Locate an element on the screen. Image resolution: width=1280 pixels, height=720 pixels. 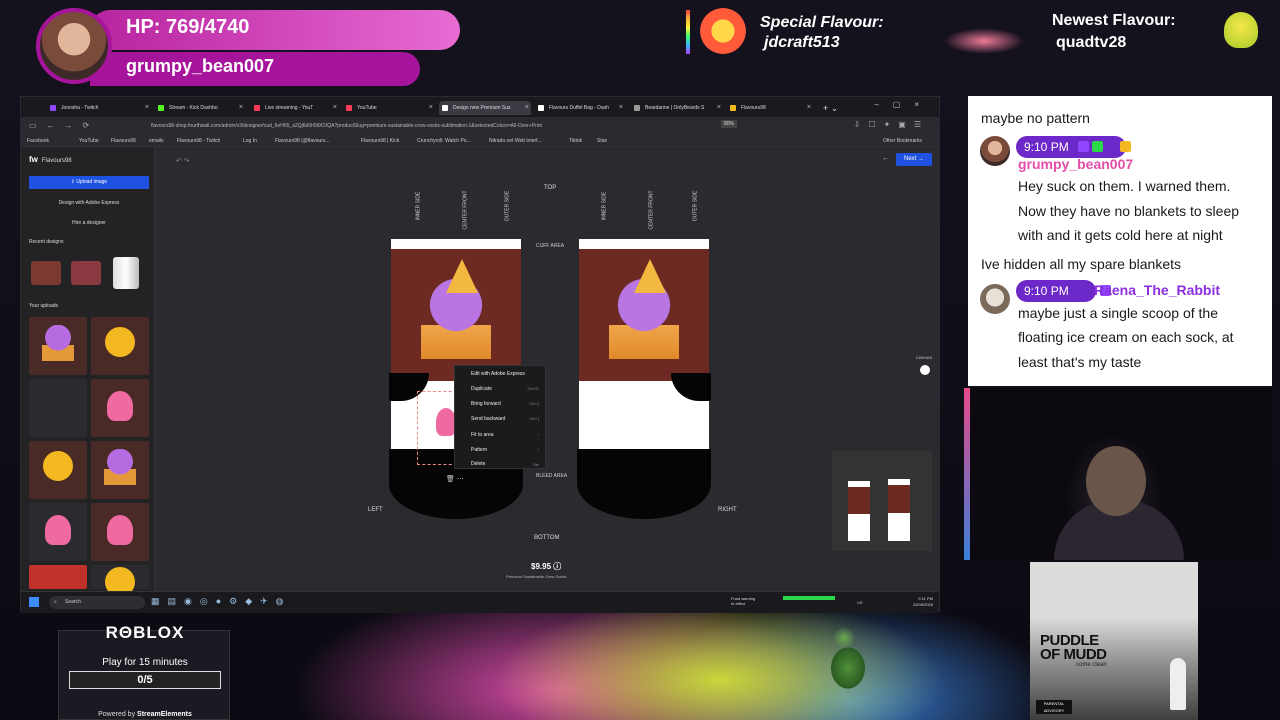
label-center-front: CENTER FRONT is located at coordinates (465, 210).